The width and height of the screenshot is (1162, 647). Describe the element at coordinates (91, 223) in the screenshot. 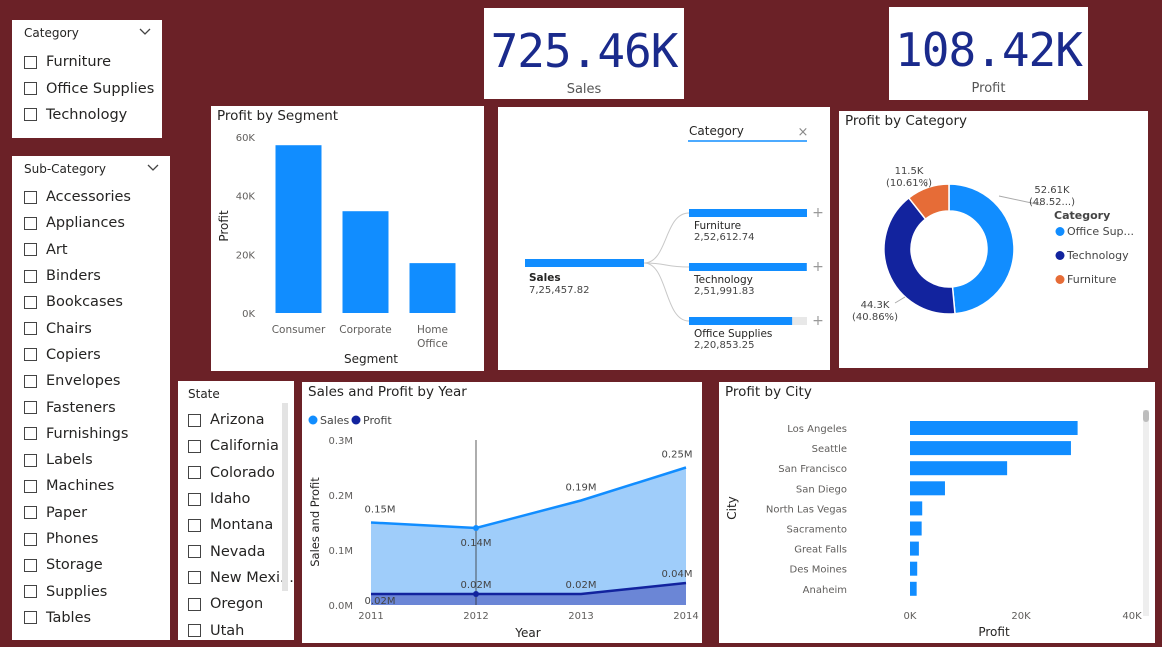

I see `subcategory-option-appliances: Appliances` at that location.